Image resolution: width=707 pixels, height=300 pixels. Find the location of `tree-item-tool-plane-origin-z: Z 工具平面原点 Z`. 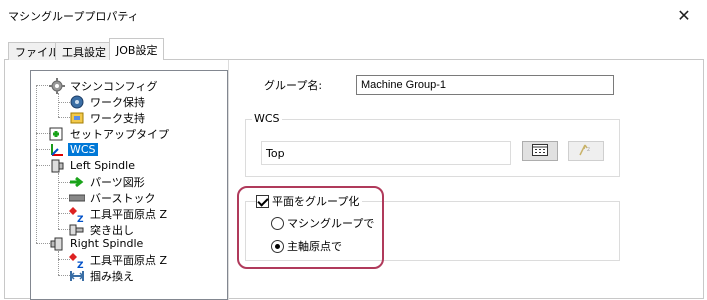

tree-item-tool-plane-origin-z: Z 工具平面原点 Z is located at coordinates (119, 215).